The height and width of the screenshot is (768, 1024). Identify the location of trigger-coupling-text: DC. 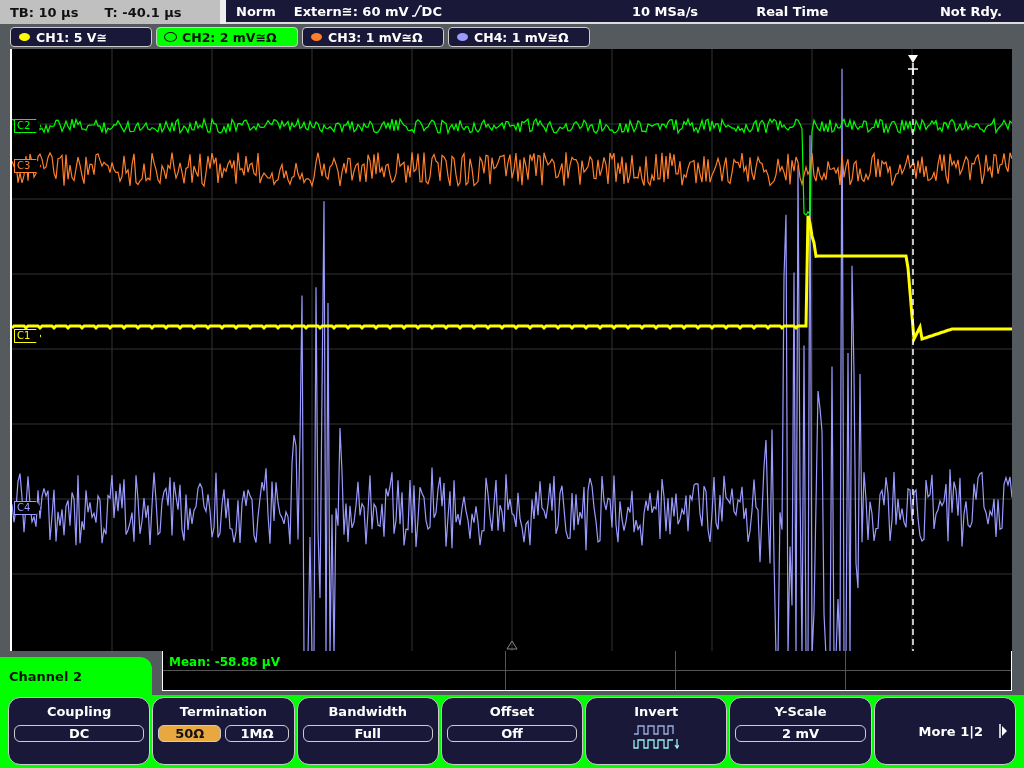
(431, 11).